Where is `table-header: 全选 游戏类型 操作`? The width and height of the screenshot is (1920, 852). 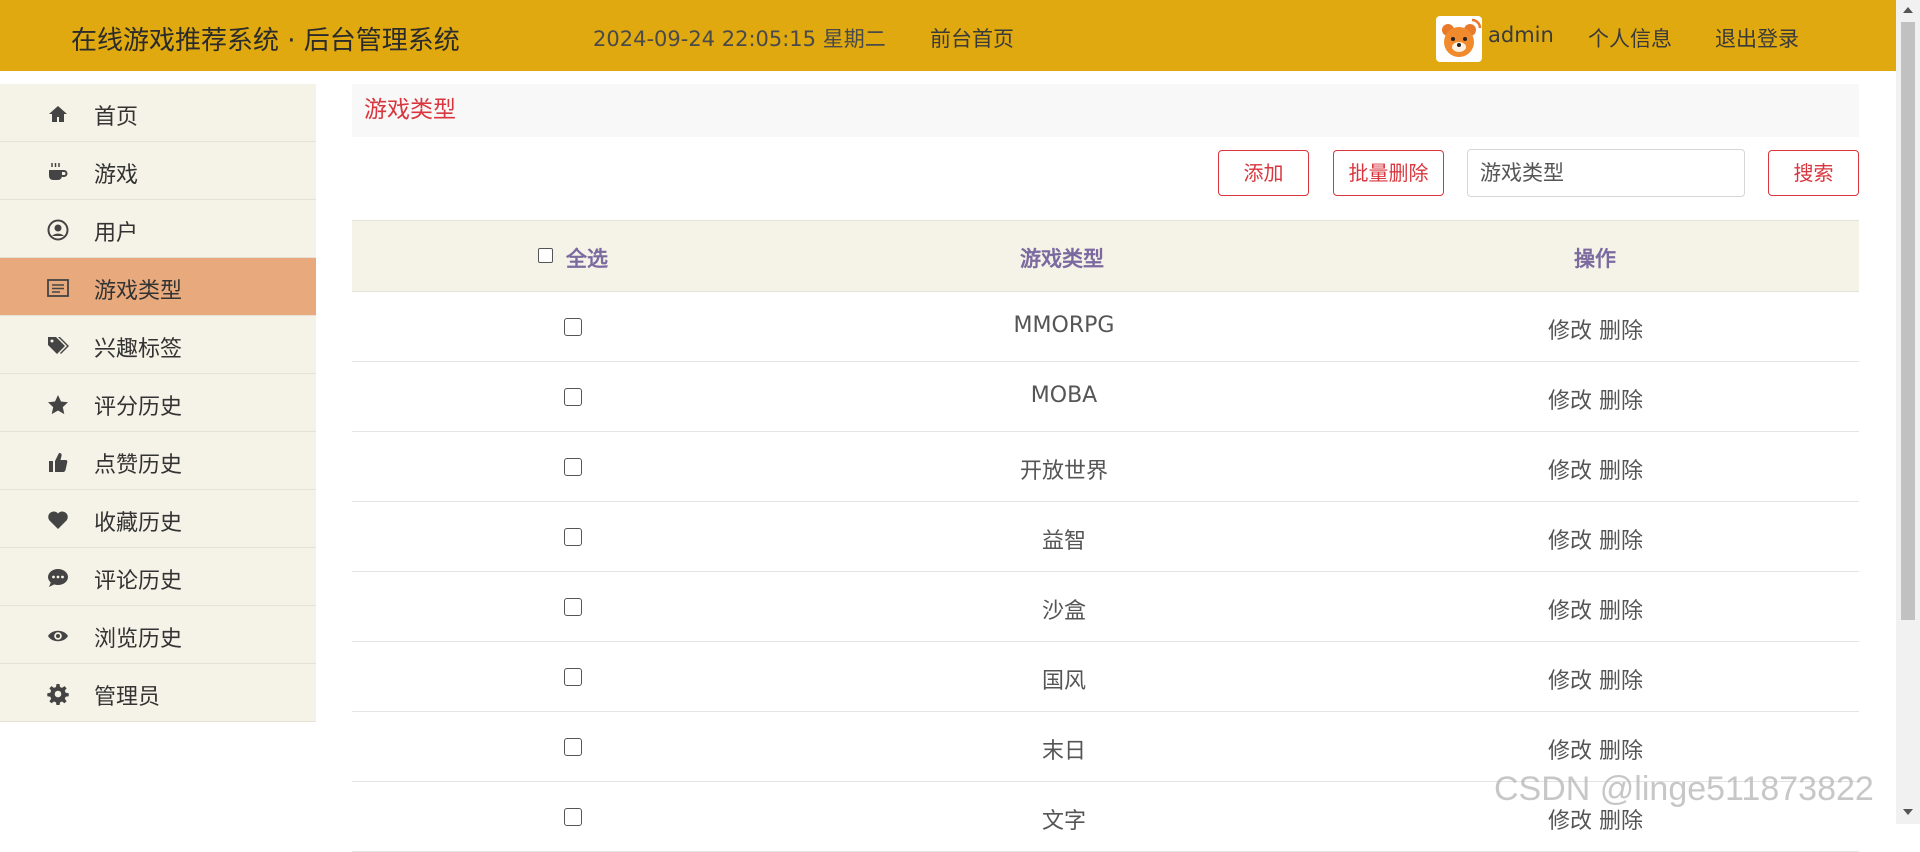 table-header: 全选 游戏类型 操作 is located at coordinates (1105, 256).